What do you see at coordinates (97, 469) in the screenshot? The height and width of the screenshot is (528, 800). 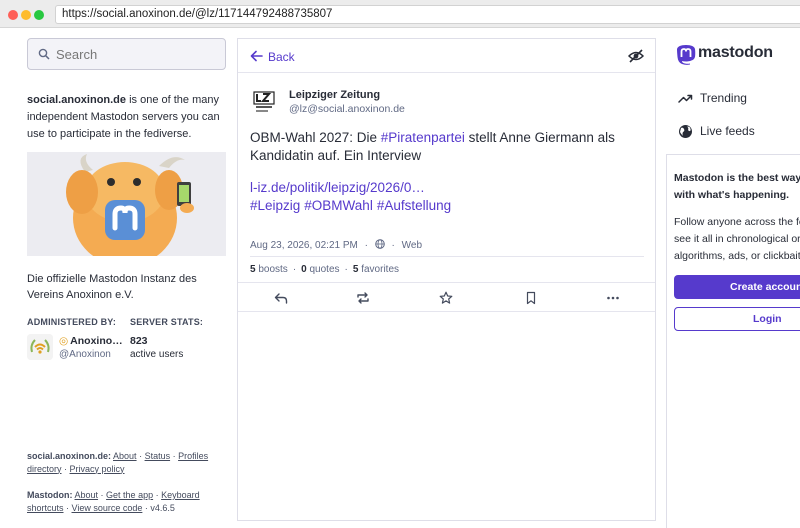 I see `footer-privacy-policy-link: Privacy policy` at bounding box center [97, 469].